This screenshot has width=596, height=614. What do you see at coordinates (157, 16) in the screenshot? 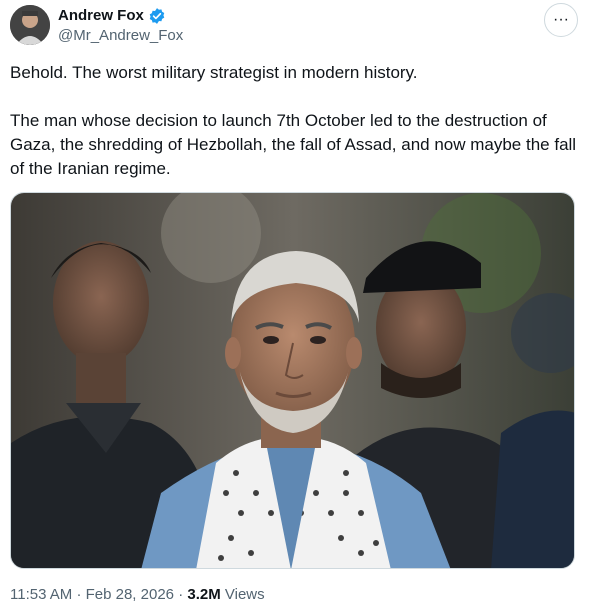
I see `verified-badge-icon` at bounding box center [157, 16].